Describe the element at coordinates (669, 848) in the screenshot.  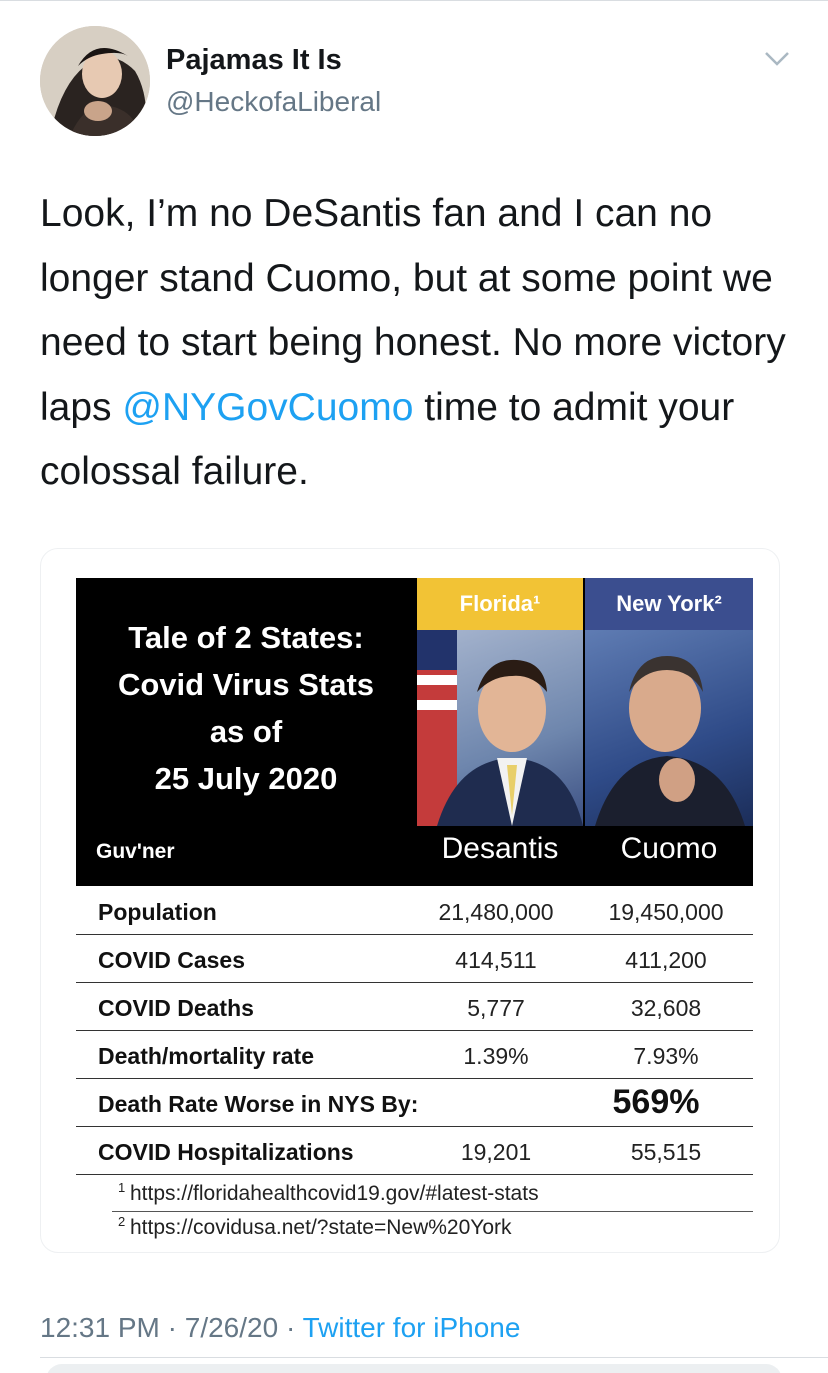
I see `guv-newyork: Cuomo` at that location.